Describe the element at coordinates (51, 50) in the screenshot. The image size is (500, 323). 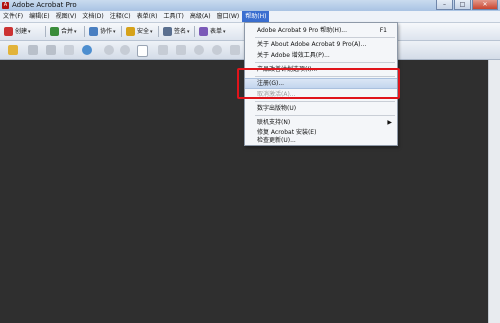
I see `save-icon` at that location.